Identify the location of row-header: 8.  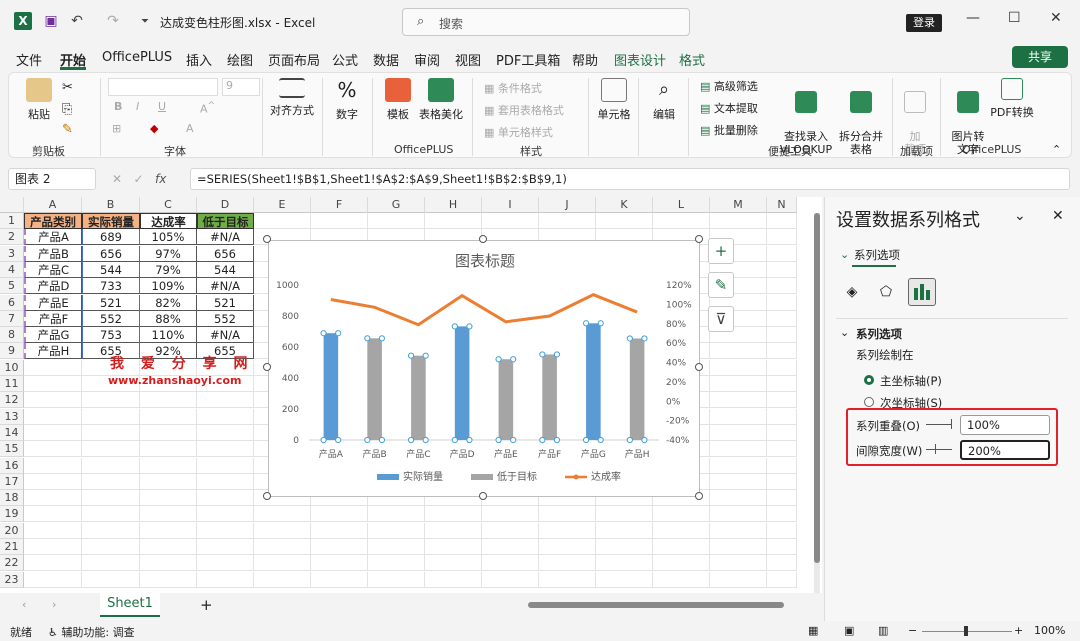
(12, 335).